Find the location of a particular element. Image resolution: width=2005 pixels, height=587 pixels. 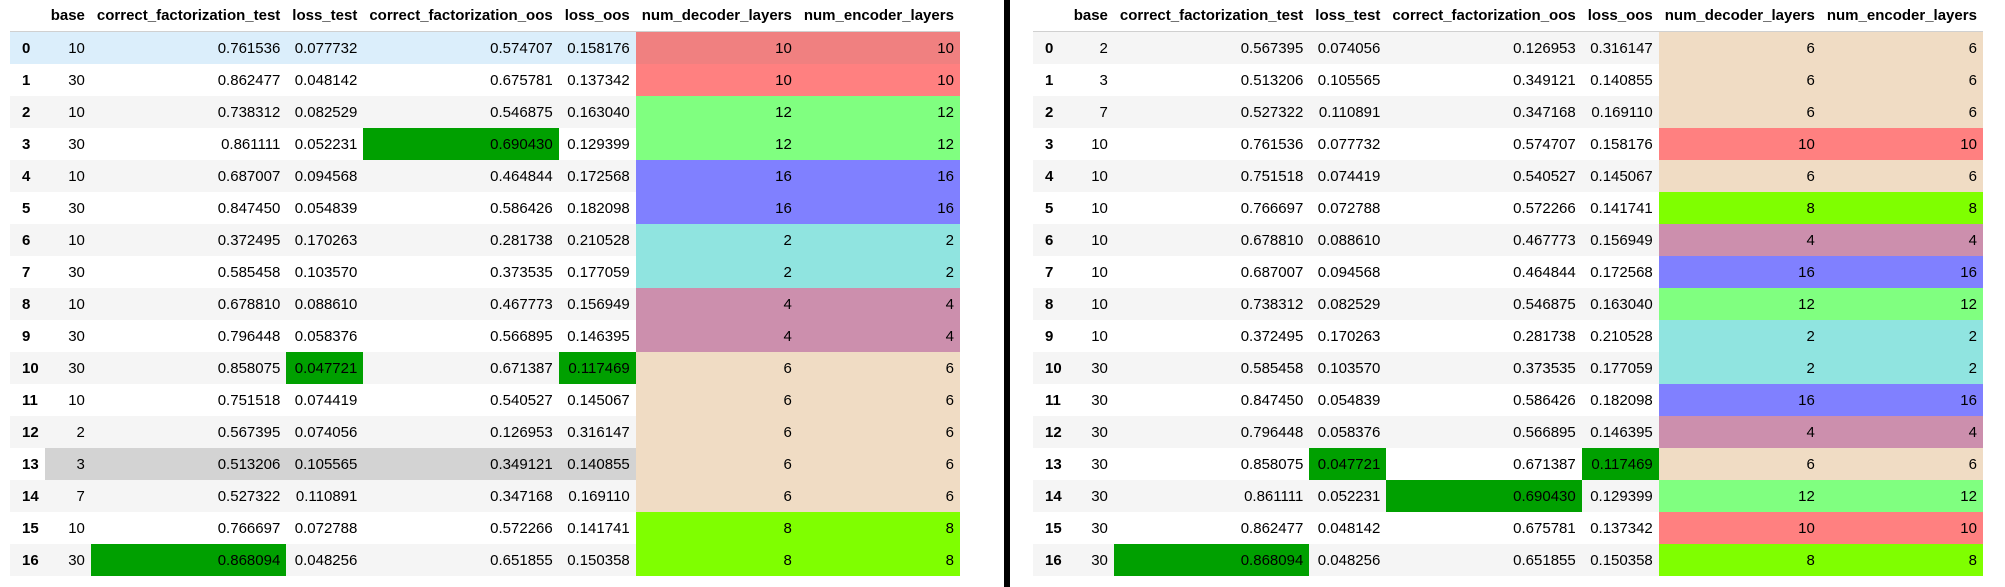

table-cell: 0.163040 is located at coordinates (597, 112).